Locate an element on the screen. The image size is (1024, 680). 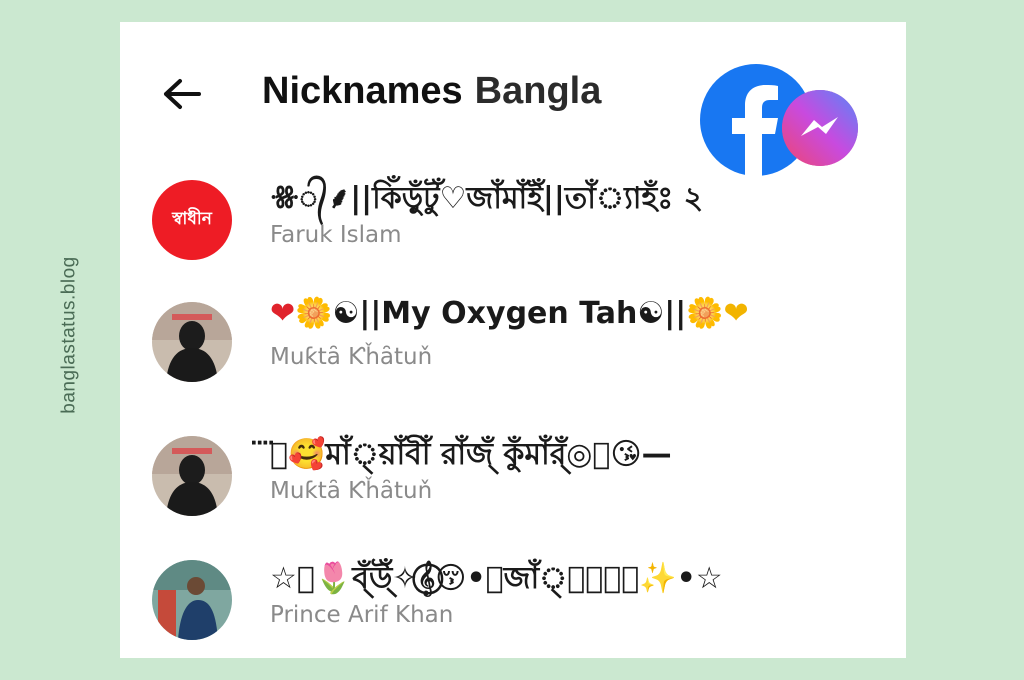
nickname-text: ⃜⃜⃜⃜⃝🥰মাঁ্য়াঁবীঁ রাঁজ্ঁ কুঁমাঁর্ঁ◎⃝😘— is located at coordinates (471, 454).